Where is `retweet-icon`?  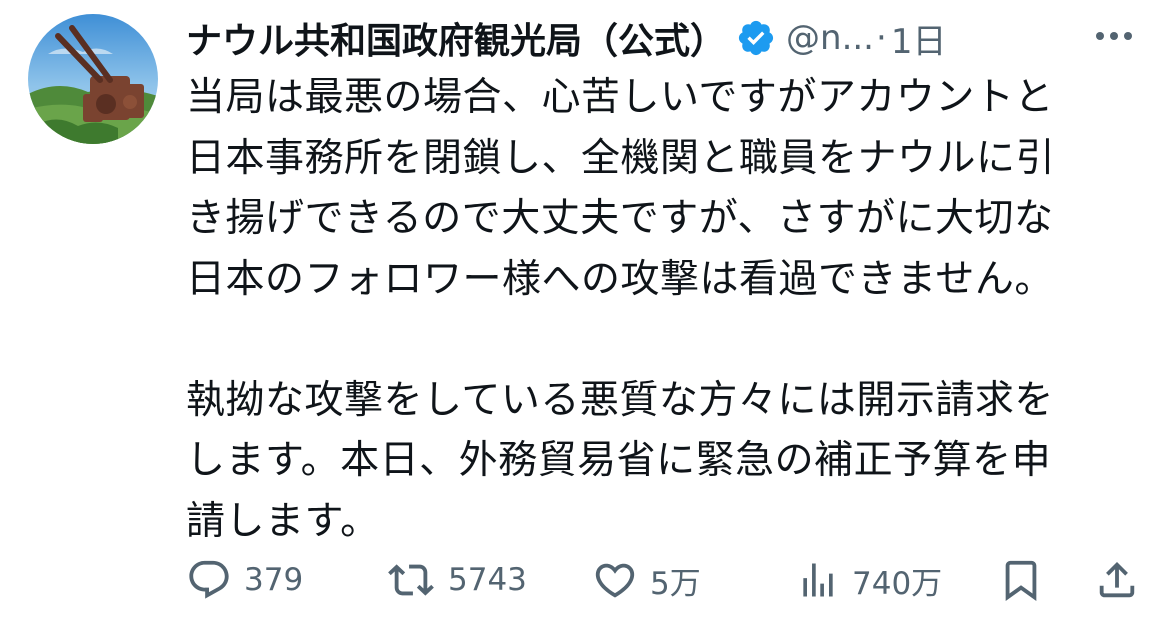 retweet-icon is located at coordinates (411, 580).